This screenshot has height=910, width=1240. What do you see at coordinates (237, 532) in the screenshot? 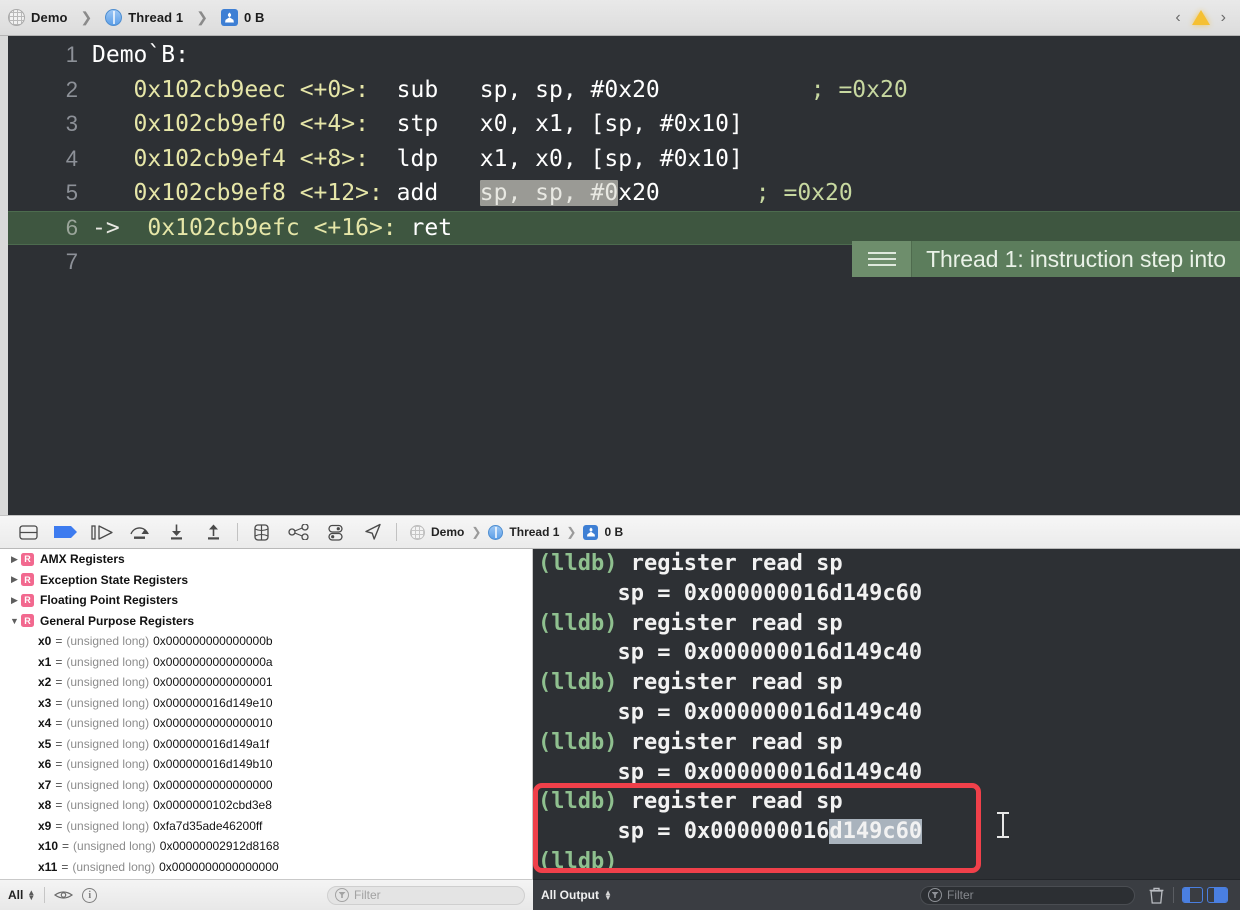
I see `toolbar-divider` at bounding box center [237, 532].